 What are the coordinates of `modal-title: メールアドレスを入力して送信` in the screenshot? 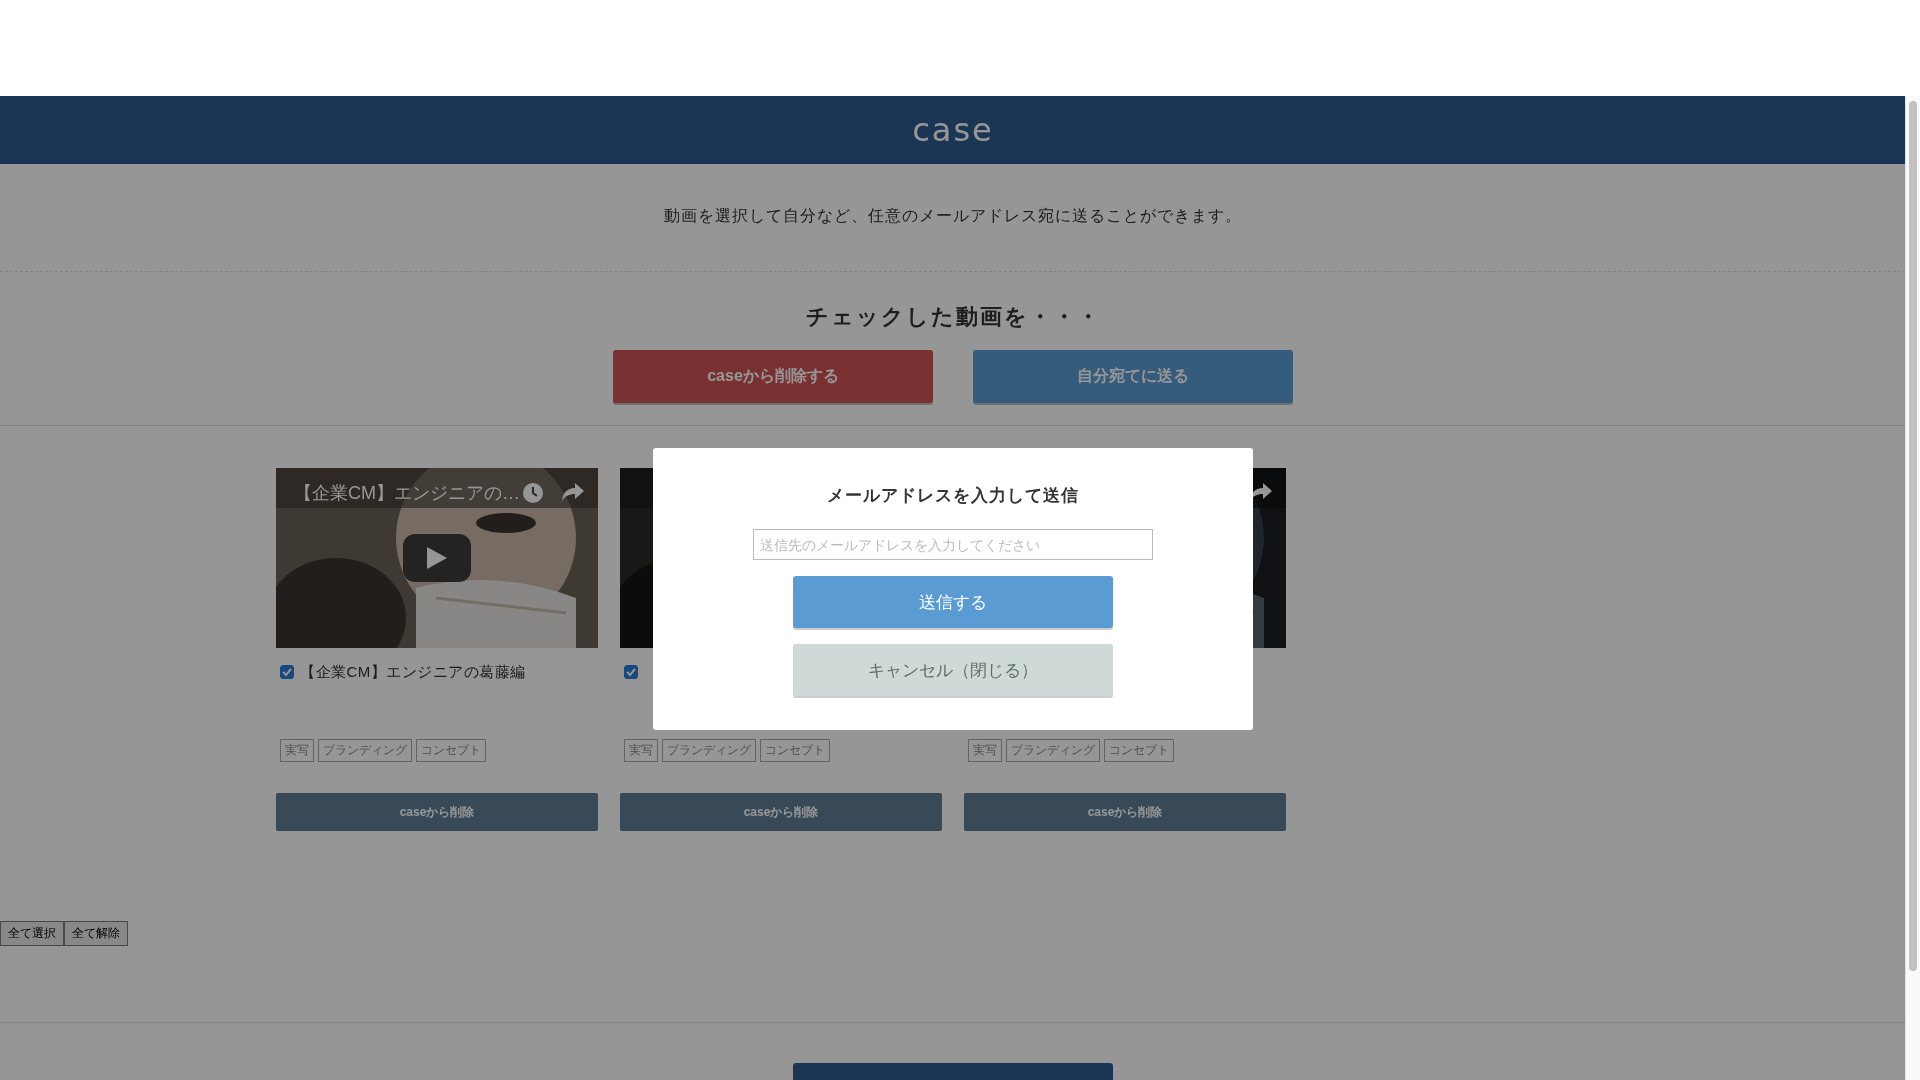 It's located at (953, 496).